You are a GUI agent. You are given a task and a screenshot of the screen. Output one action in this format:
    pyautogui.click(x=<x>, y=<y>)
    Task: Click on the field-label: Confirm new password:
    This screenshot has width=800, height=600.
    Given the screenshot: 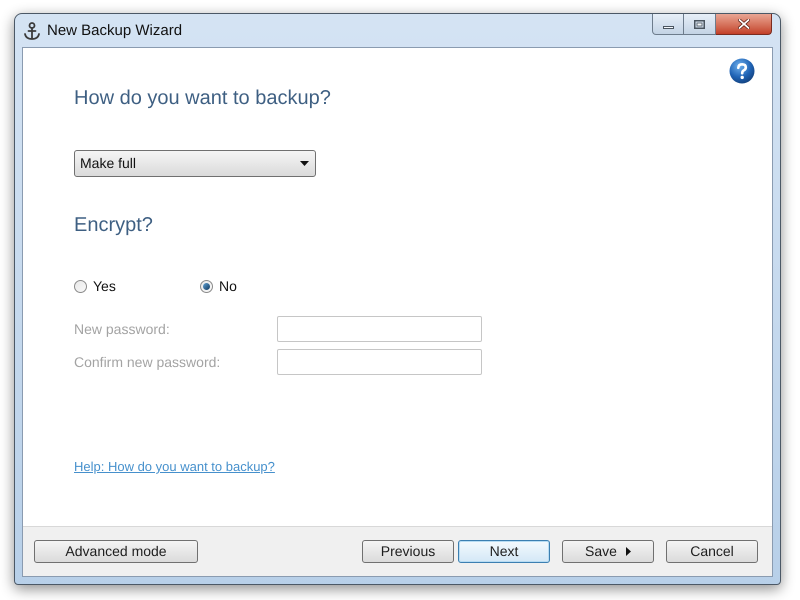 What is the action you would take?
    pyautogui.click(x=148, y=362)
    